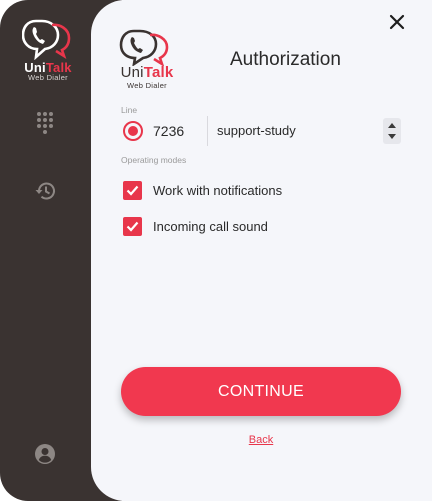 Image resolution: width=432 pixels, height=501 pixels. I want to click on sidebar-item-dialpad, so click(45, 123).